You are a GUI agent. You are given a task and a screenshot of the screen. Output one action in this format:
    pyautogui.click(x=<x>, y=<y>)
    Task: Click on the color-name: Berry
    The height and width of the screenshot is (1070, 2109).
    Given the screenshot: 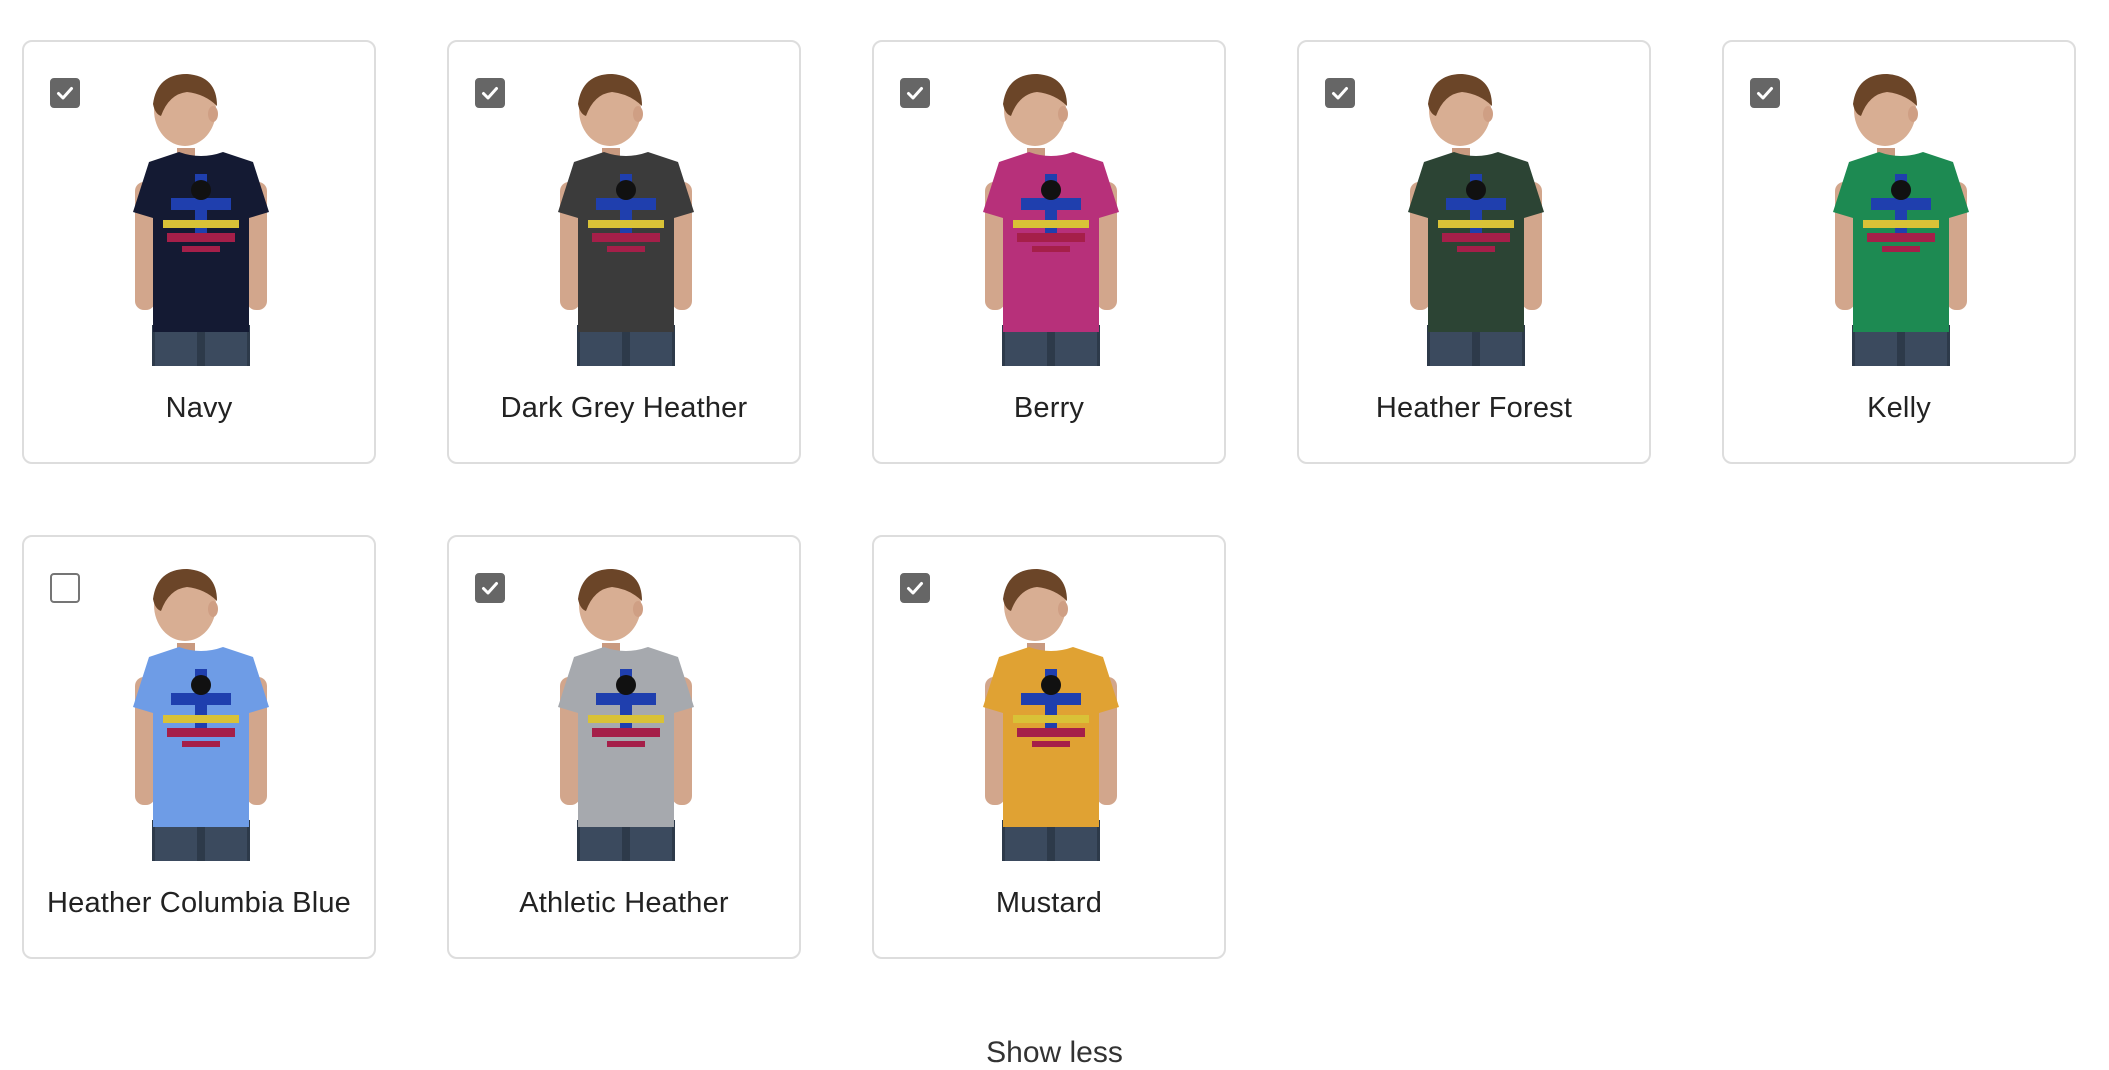 What is the action you would take?
    pyautogui.click(x=1049, y=408)
    